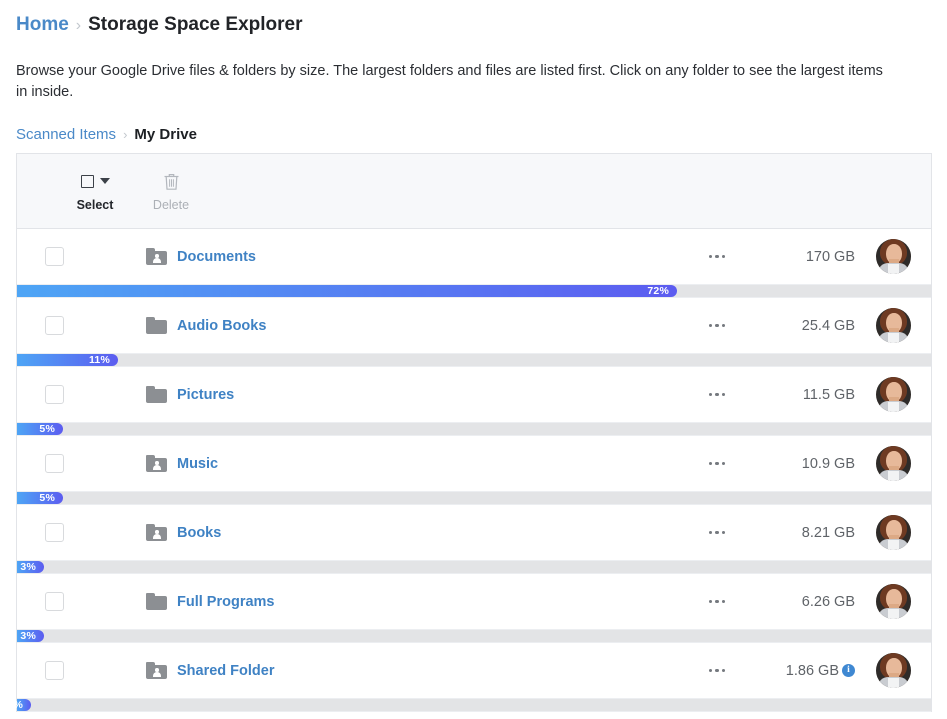 The image size is (947, 719). I want to click on table-row: Audio Books 25.4 GB, so click(474, 326).